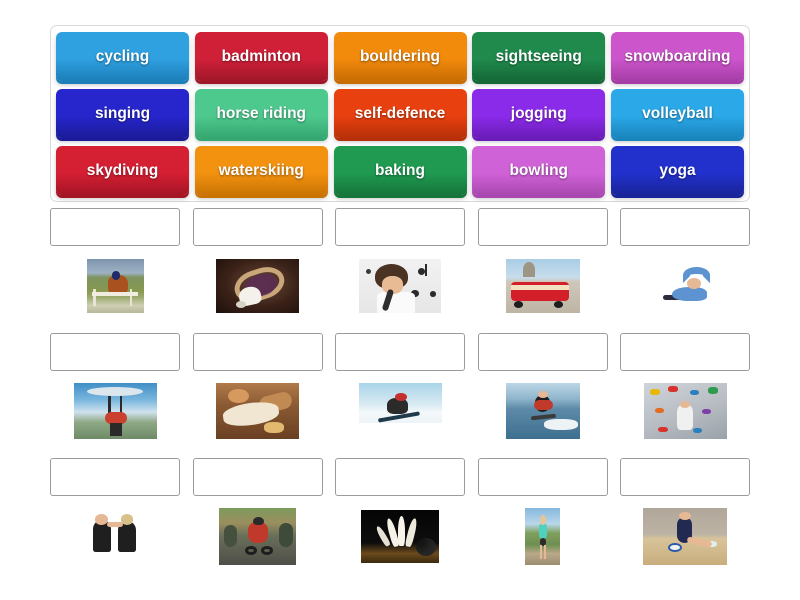  I want to click on word-tile-label: skydiving, so click(122, 170).